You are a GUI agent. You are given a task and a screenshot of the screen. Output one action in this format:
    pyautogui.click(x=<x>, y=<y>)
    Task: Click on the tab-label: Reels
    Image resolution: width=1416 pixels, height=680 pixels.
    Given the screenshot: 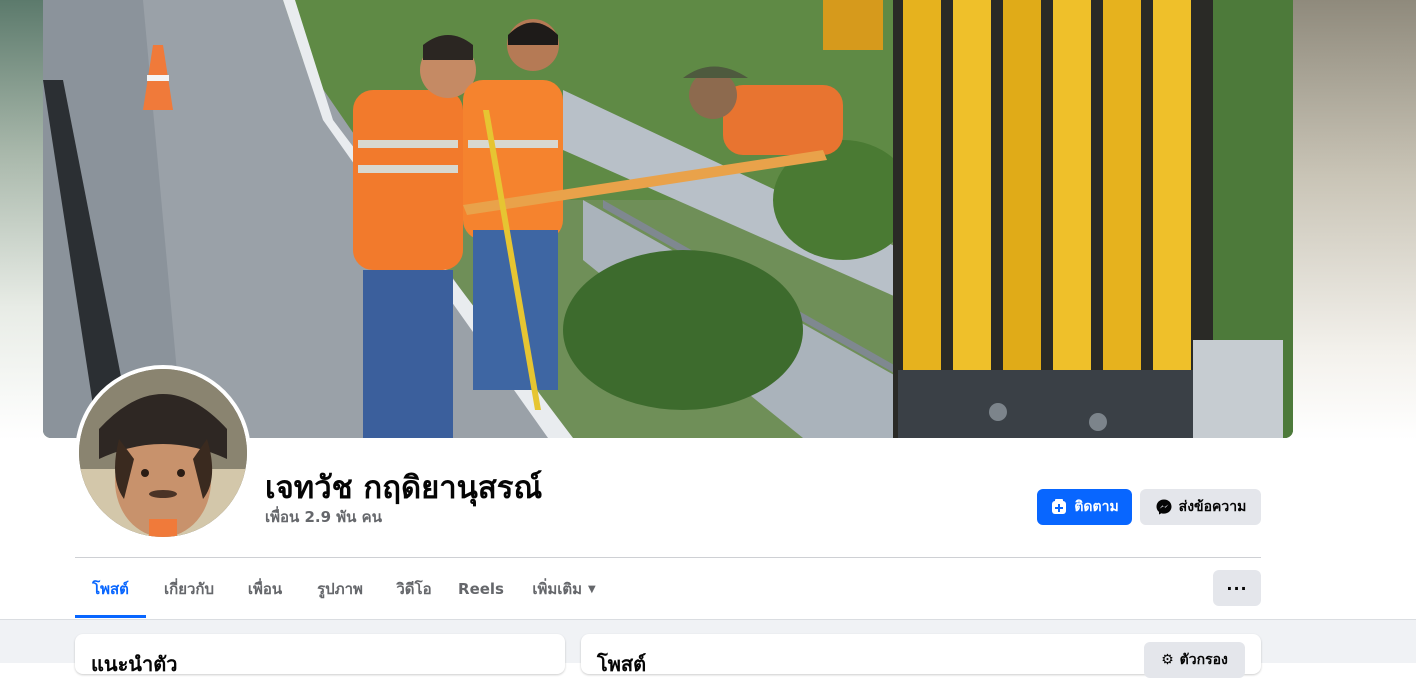 What is the action you would take?
    pyautogui.click(x=481, y=589)
    